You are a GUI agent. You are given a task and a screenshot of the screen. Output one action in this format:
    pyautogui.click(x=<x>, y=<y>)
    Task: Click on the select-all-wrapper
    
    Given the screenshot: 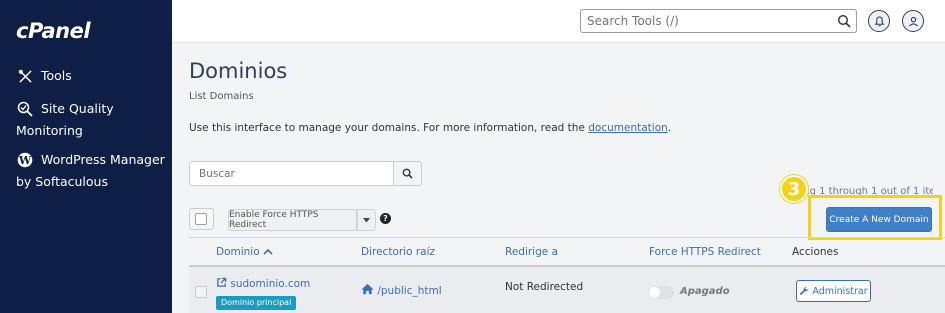 What is the action you would take?
    pyautogui.click(x=201, y=219)
    